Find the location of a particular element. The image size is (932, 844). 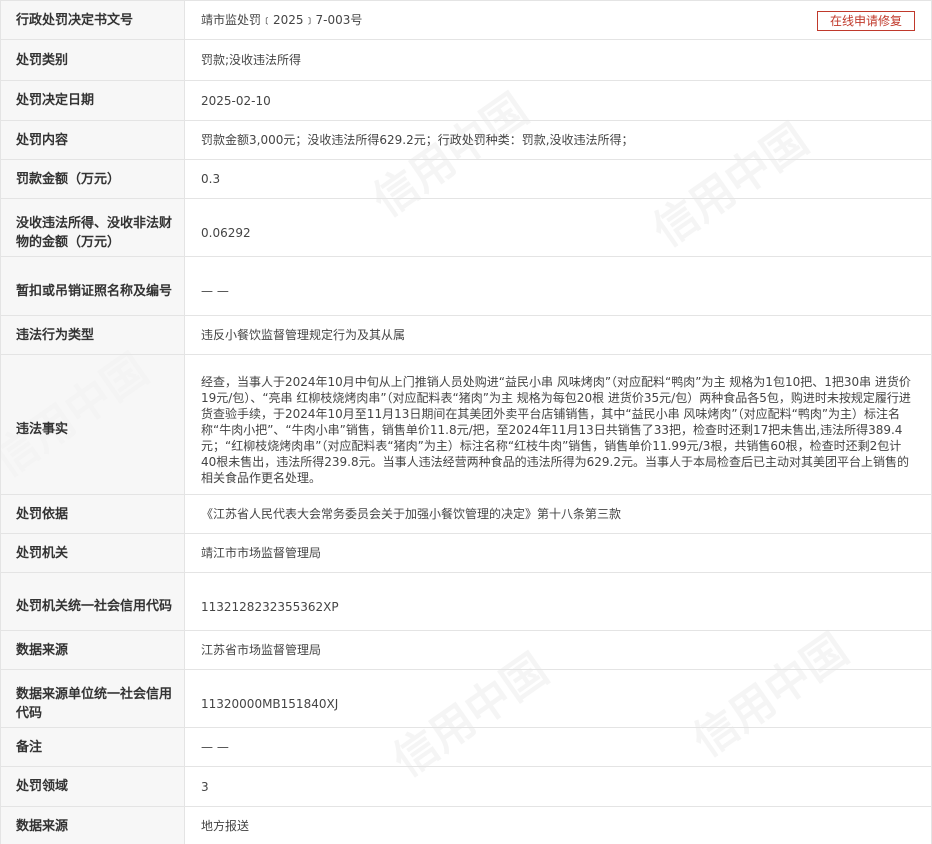

row-label: 数据来源单位统一社会信用代码 is located at coordinates (92, 698).